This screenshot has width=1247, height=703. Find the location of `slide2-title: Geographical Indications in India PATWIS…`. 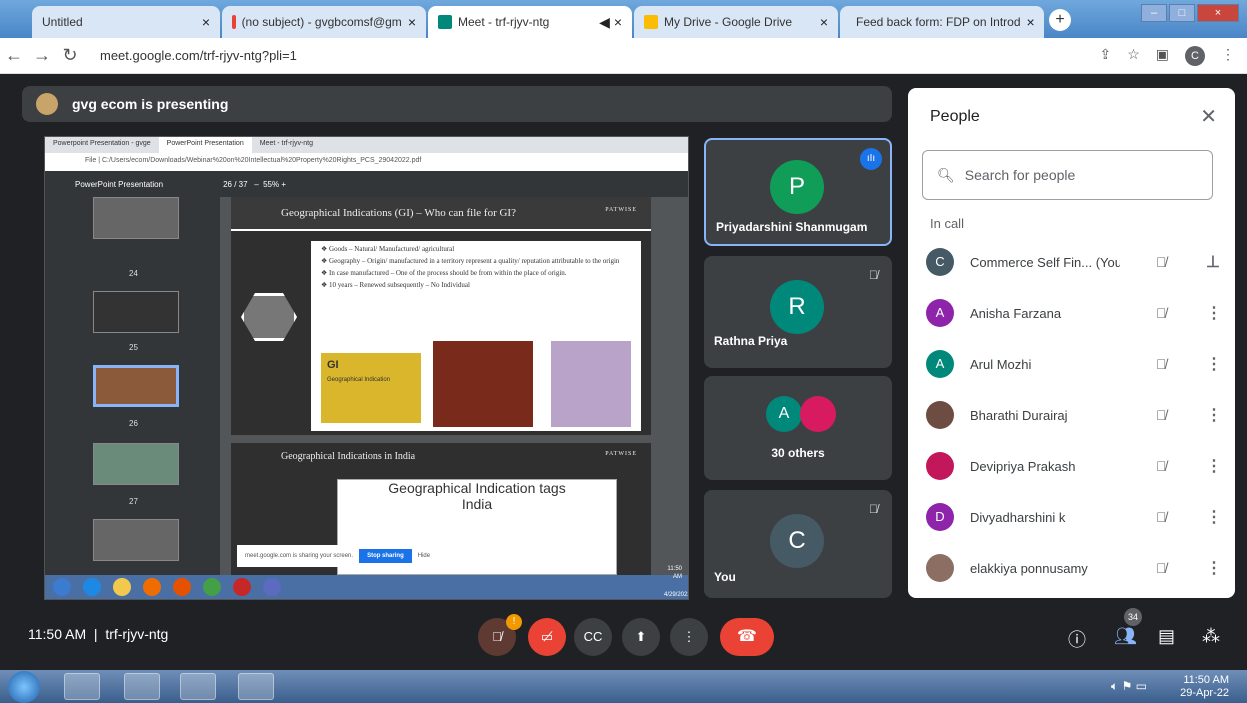

slide2-title: Geographical Indications in India PATWIS… is located at coordinates (441, 452).